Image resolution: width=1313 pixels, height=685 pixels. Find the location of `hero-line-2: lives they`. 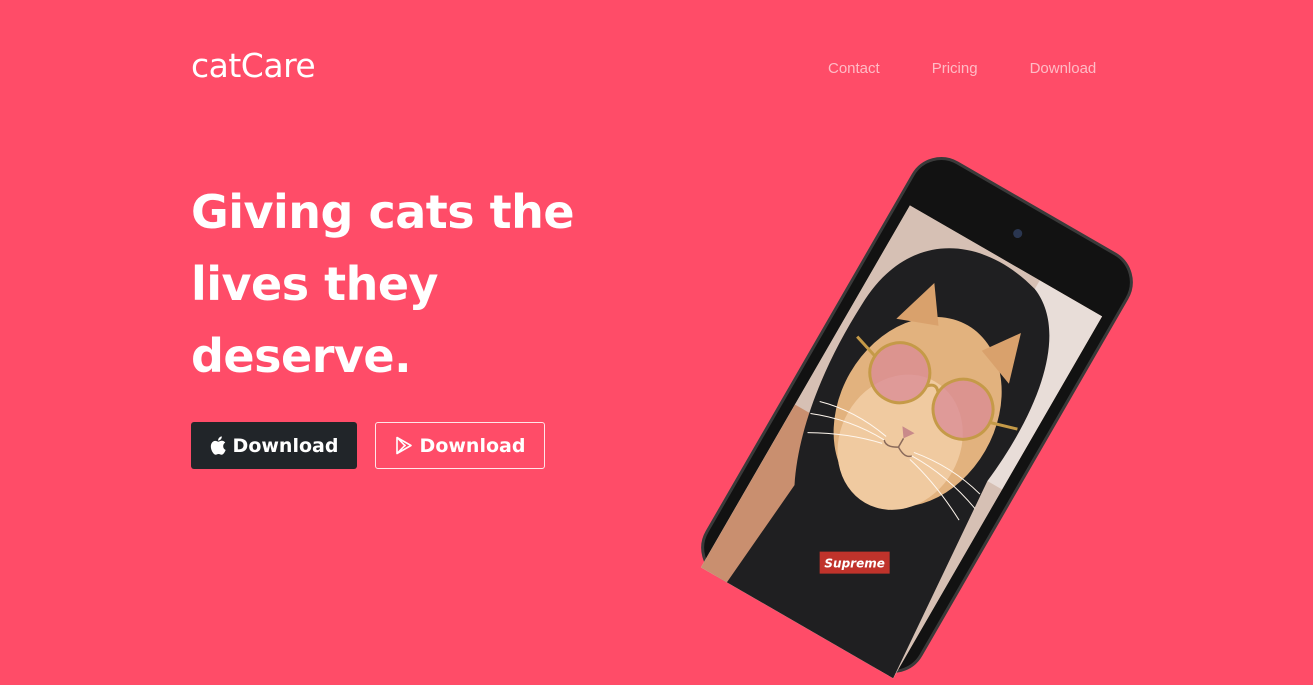

hero-line-2: lives they is located at coordinates (315, 284).